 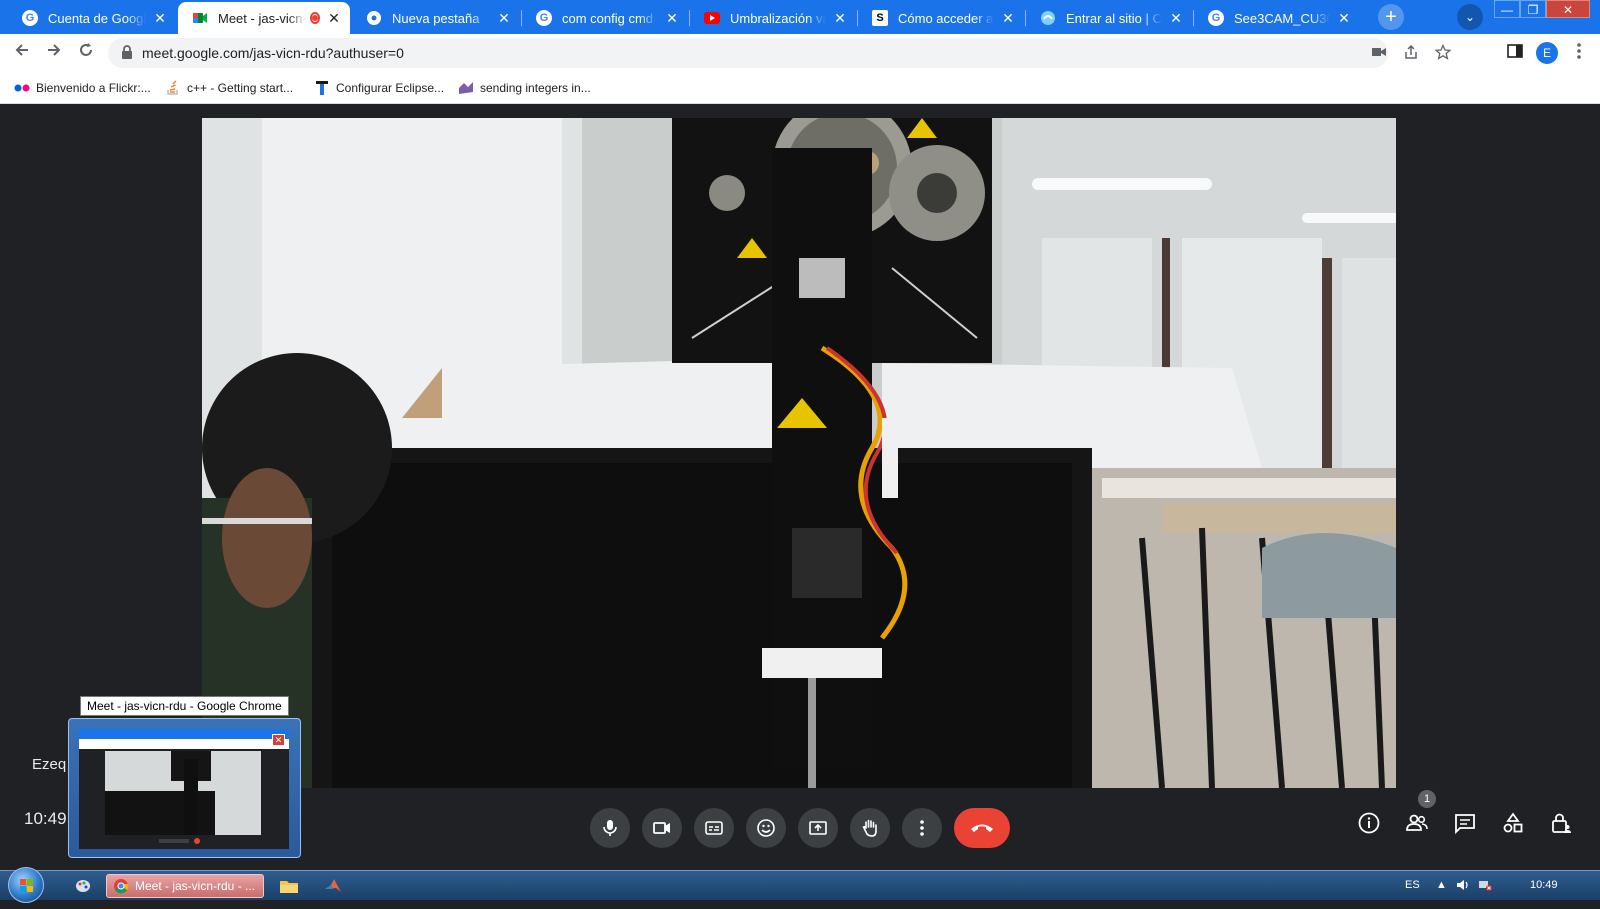 I want to click on volume-icon, so click(x=1463, y=886).